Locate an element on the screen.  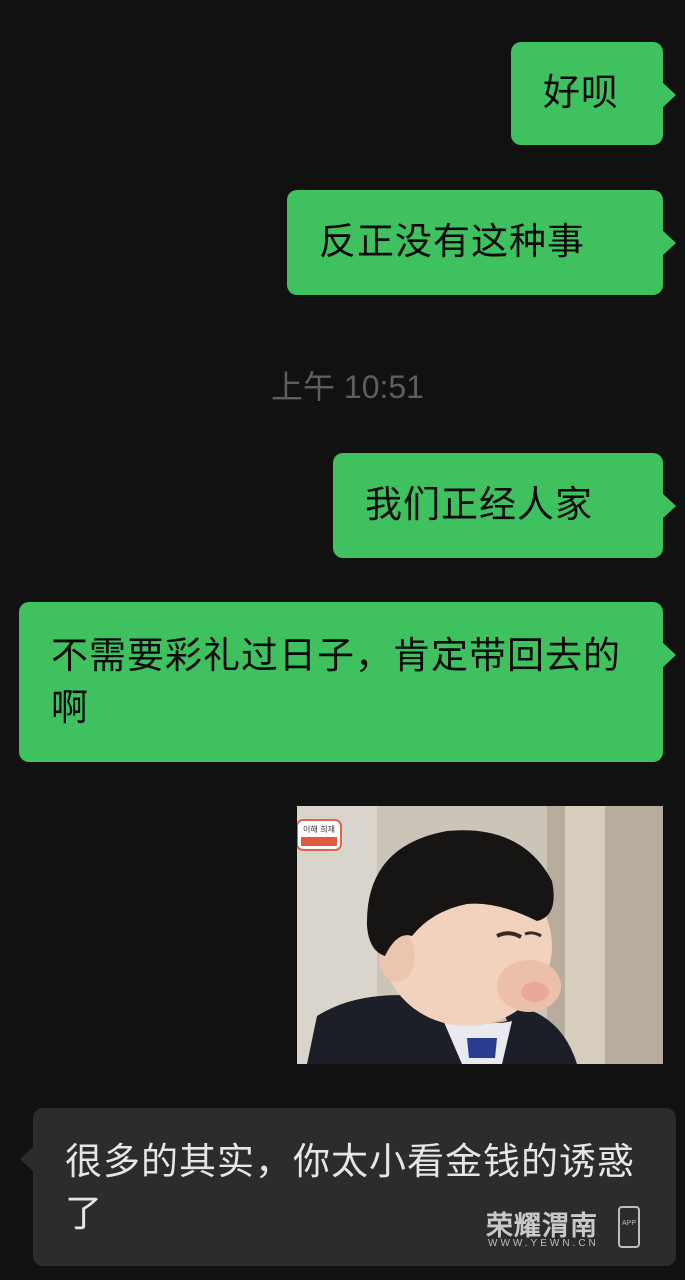
watermark-logo: 荣耀渭南 WWW.YEWN.CN APP is located at coordinates (566, 1229).